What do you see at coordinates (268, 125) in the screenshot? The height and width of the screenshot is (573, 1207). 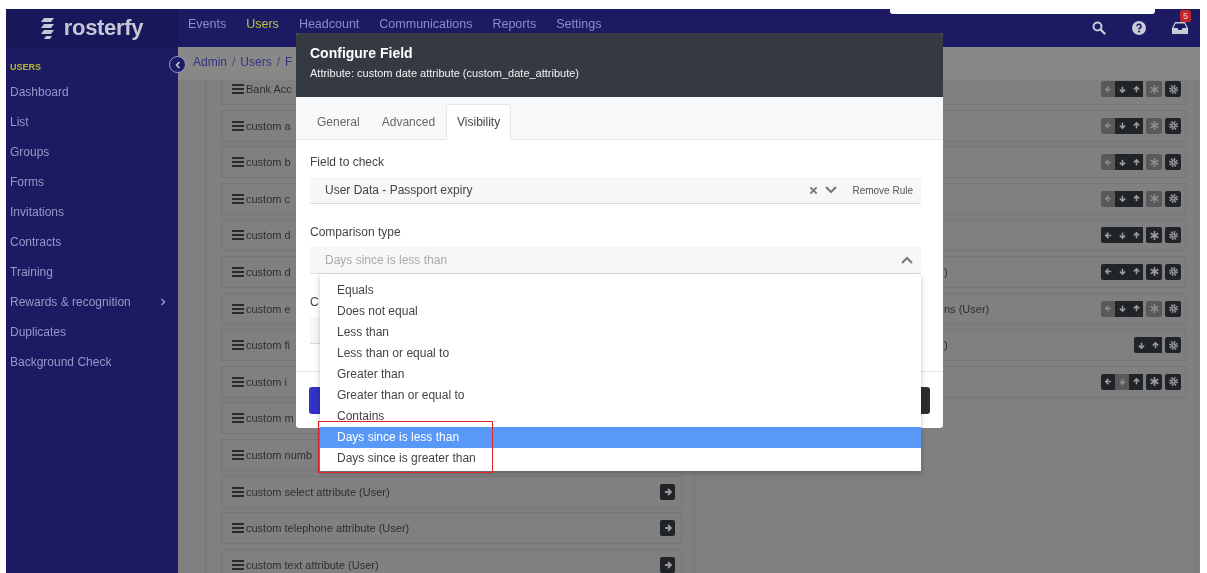 I see `field-label: custom a` at bounding box center [268, 125].